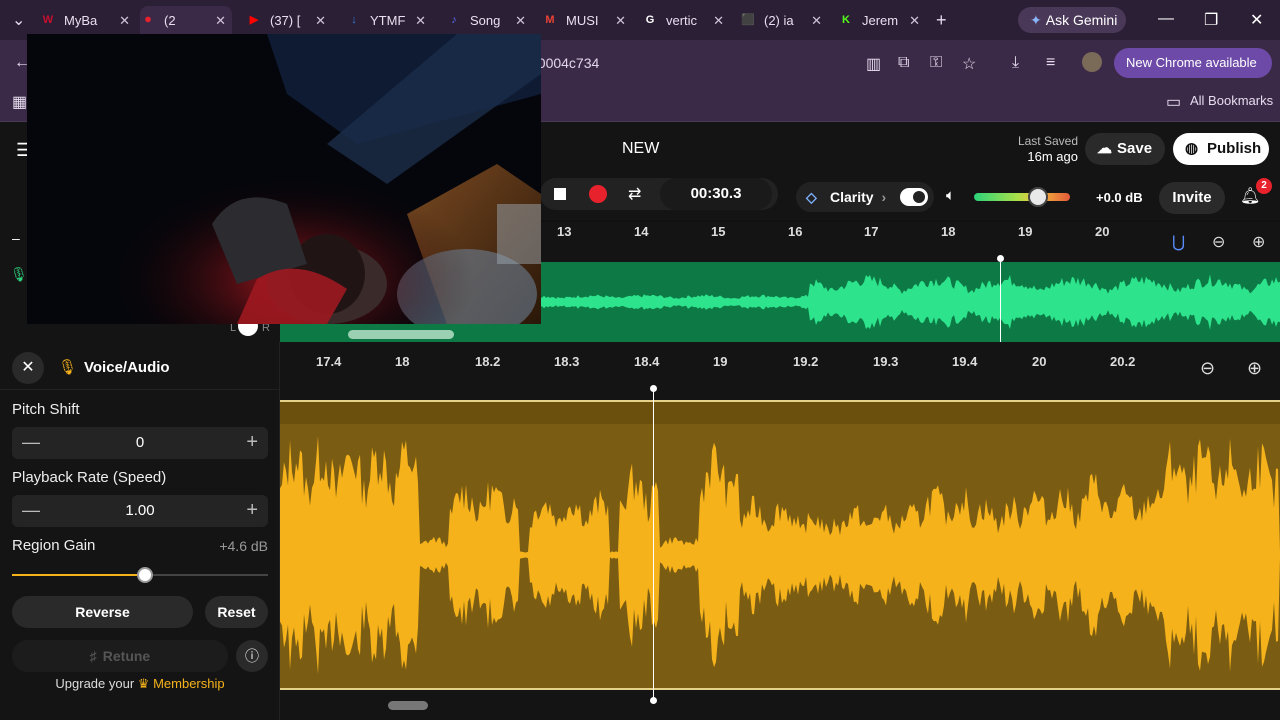  Describe the element at coordinates (950, 195) in the screenshot. I see `speaker-icon: 🔈︎` at that location.